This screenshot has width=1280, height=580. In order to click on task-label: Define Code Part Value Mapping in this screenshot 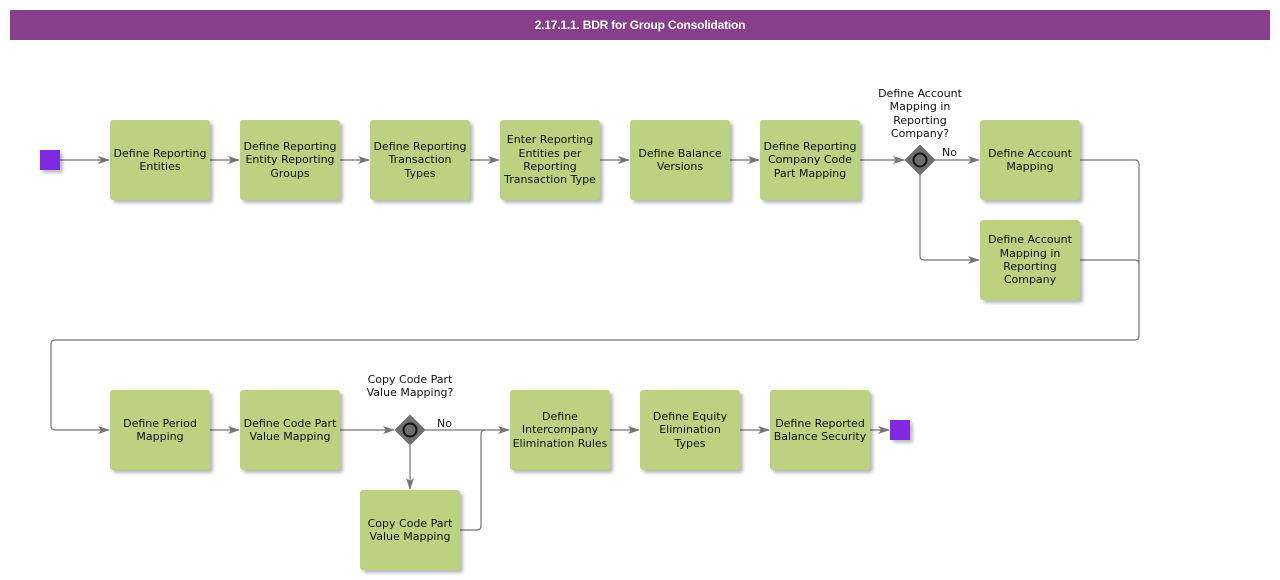, I will do `click(290, 429)`.